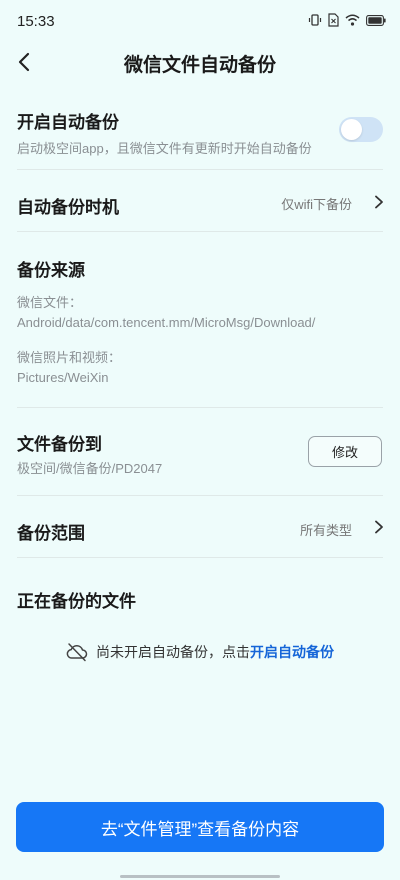 This screenshot has height=880, width=400. Describe the element at coordinates (50, 302) in the screenshot. I see `wechat-files-label: 微信文件：` at that location.